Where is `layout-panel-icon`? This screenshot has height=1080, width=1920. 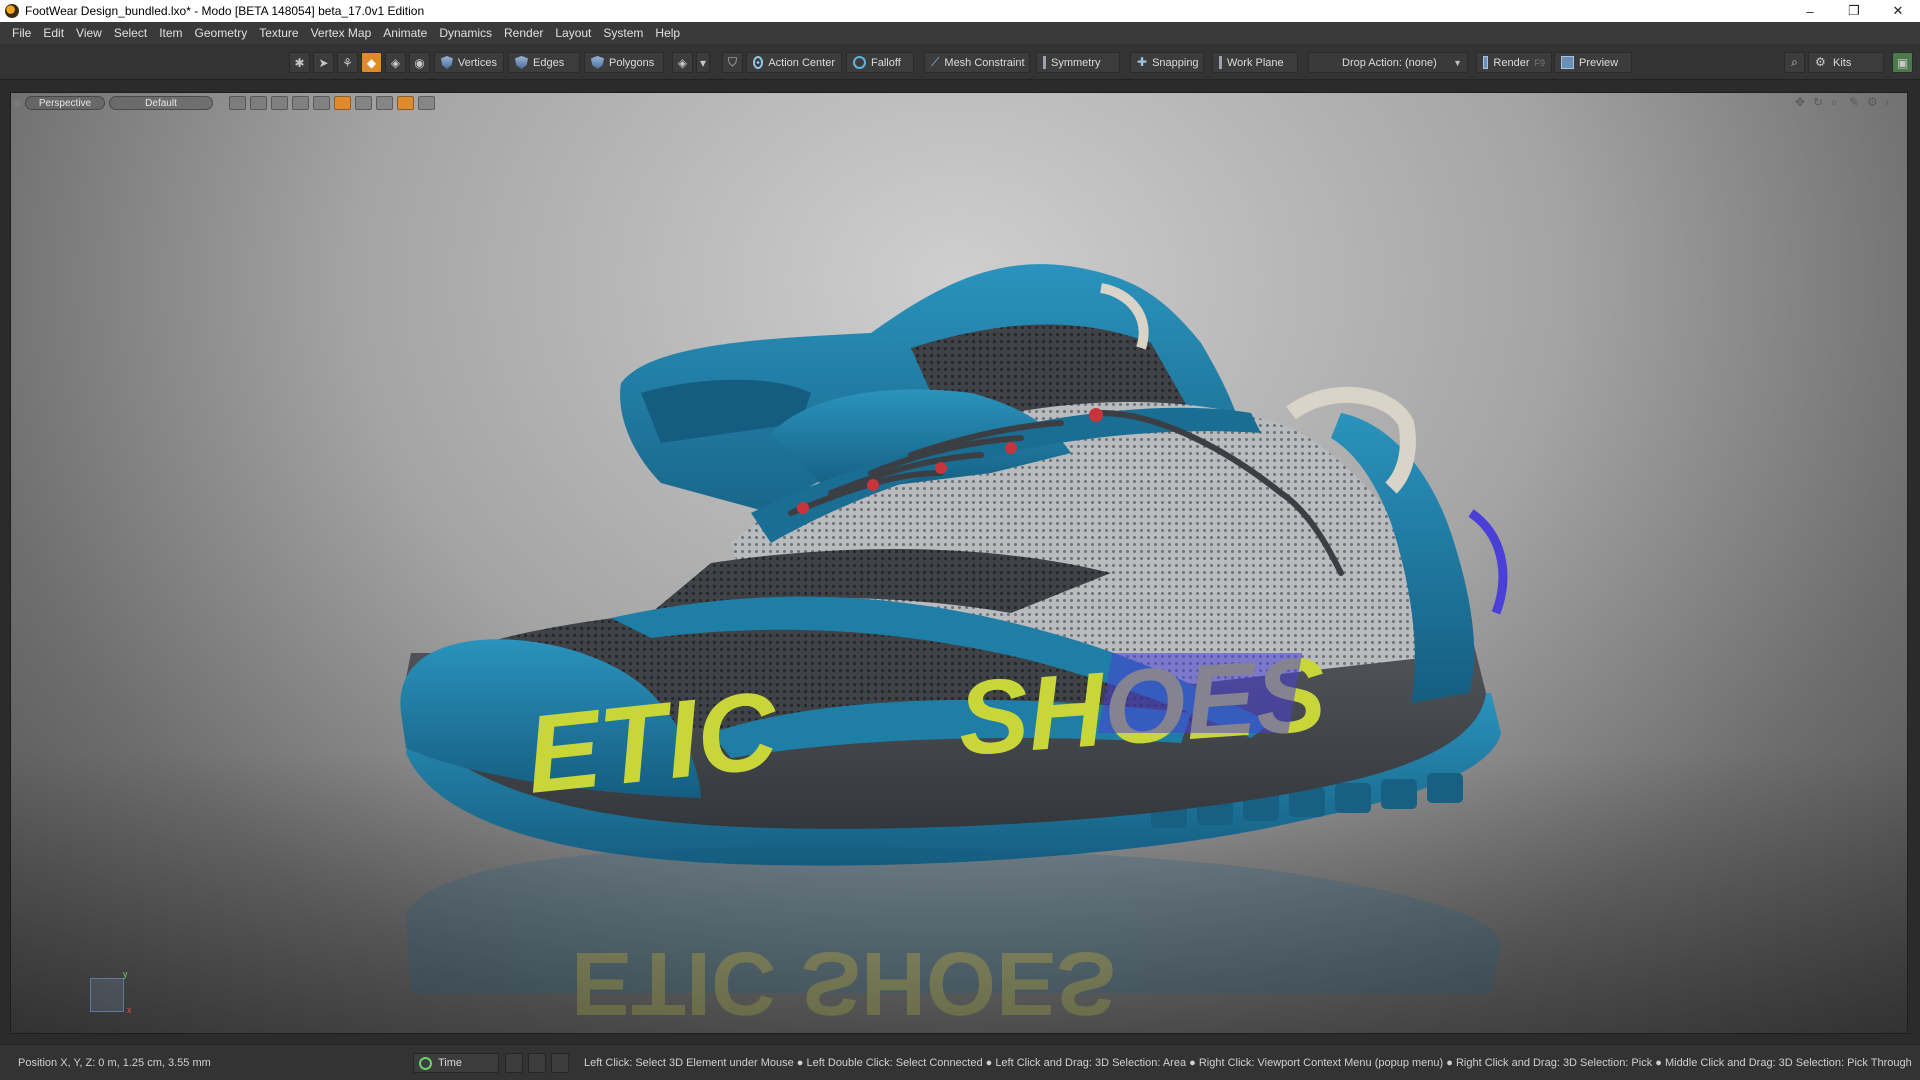
layout-panel-icon is located at coordinates (537, 1063).